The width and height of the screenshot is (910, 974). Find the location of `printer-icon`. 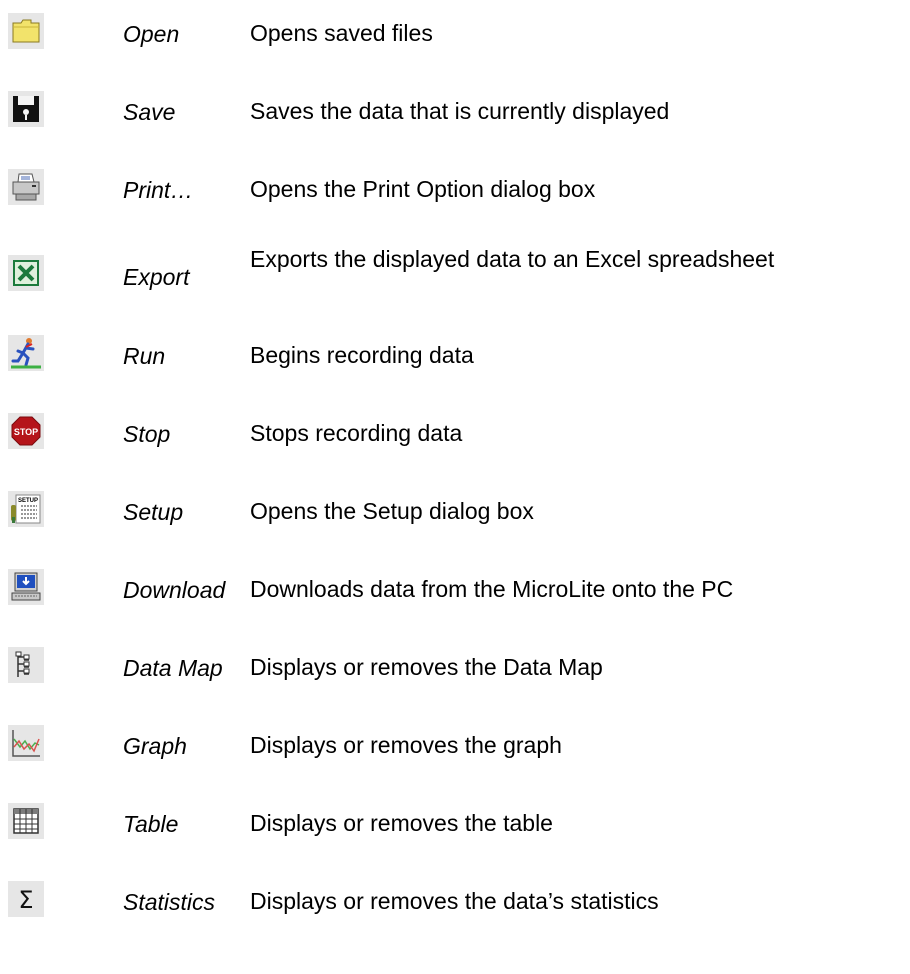

printer-icon is located at coordinates (26, 187).